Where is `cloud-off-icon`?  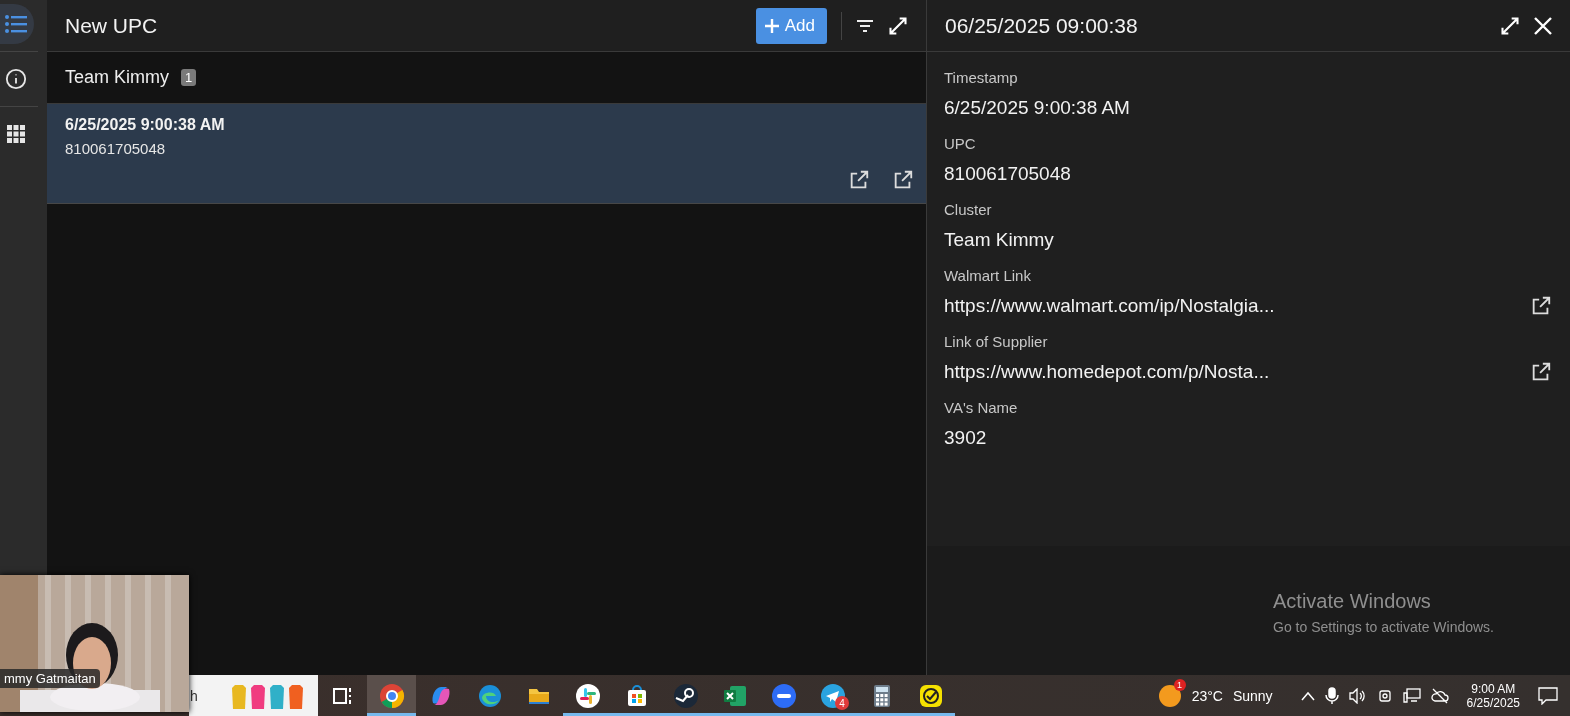 cloud-off-icon is located at coordinates (1439, 695).